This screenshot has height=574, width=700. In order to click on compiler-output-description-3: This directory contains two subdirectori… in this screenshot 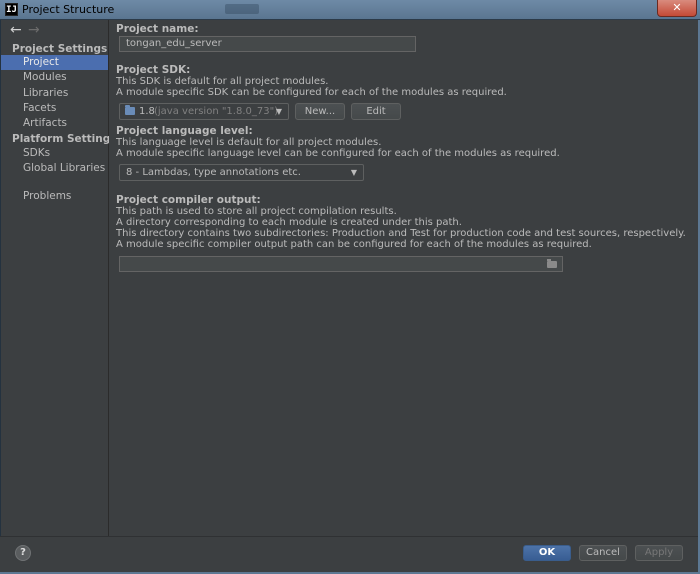, I will do `click(401, 233)`.